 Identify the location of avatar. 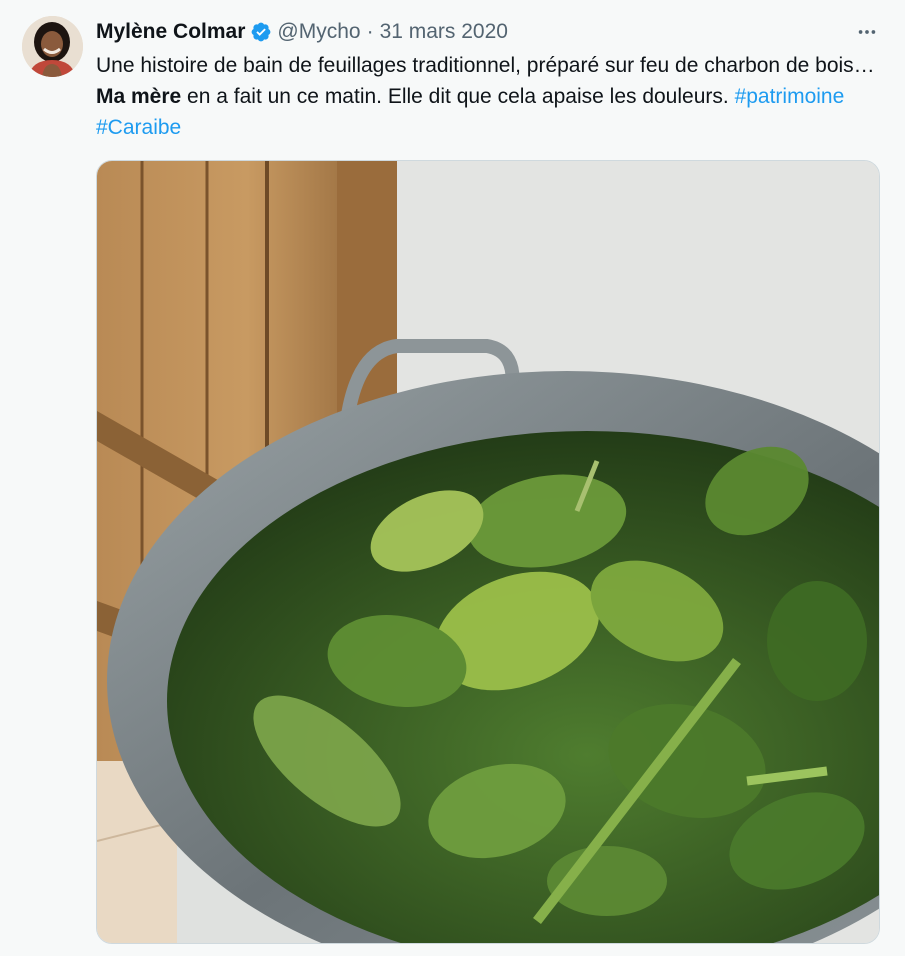
(52, 46).